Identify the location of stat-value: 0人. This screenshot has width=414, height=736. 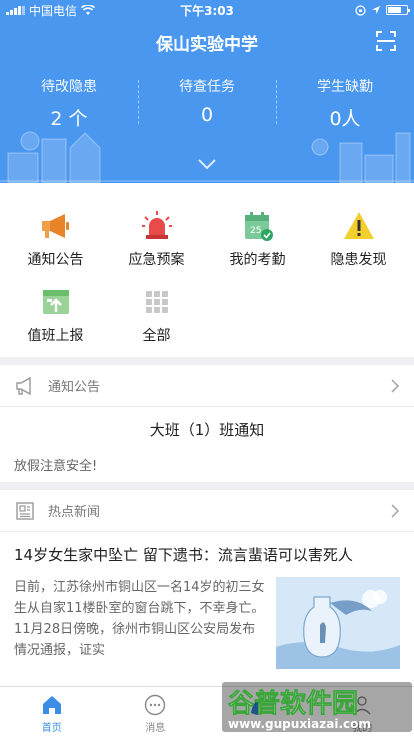
(345, 119).